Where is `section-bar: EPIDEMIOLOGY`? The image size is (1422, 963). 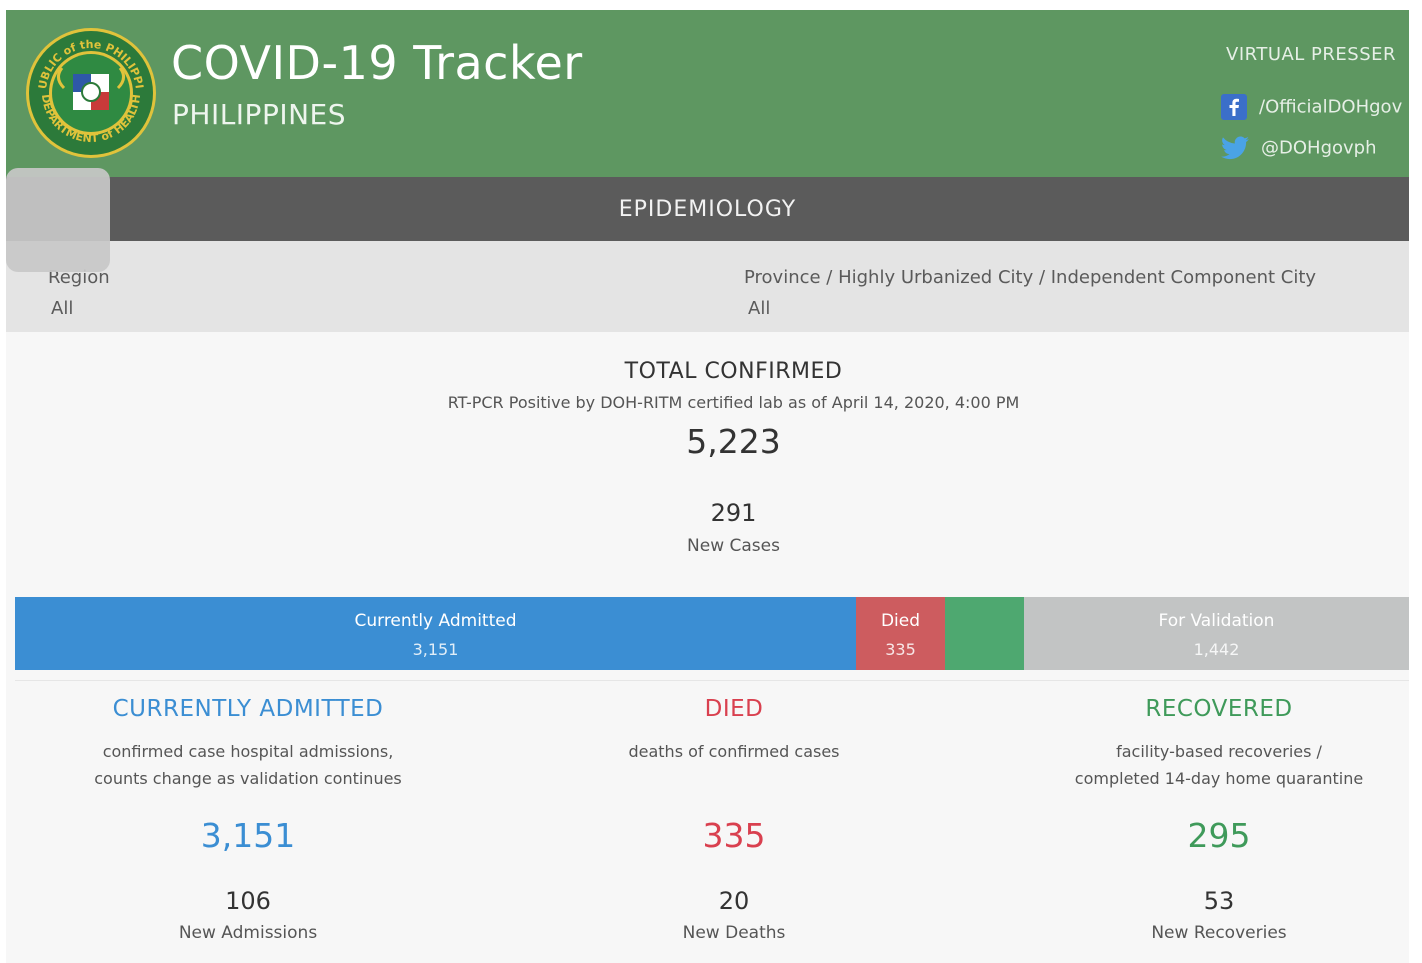 section-bar: EPIDEMIOLOGY is located at coordinates (707, 209).